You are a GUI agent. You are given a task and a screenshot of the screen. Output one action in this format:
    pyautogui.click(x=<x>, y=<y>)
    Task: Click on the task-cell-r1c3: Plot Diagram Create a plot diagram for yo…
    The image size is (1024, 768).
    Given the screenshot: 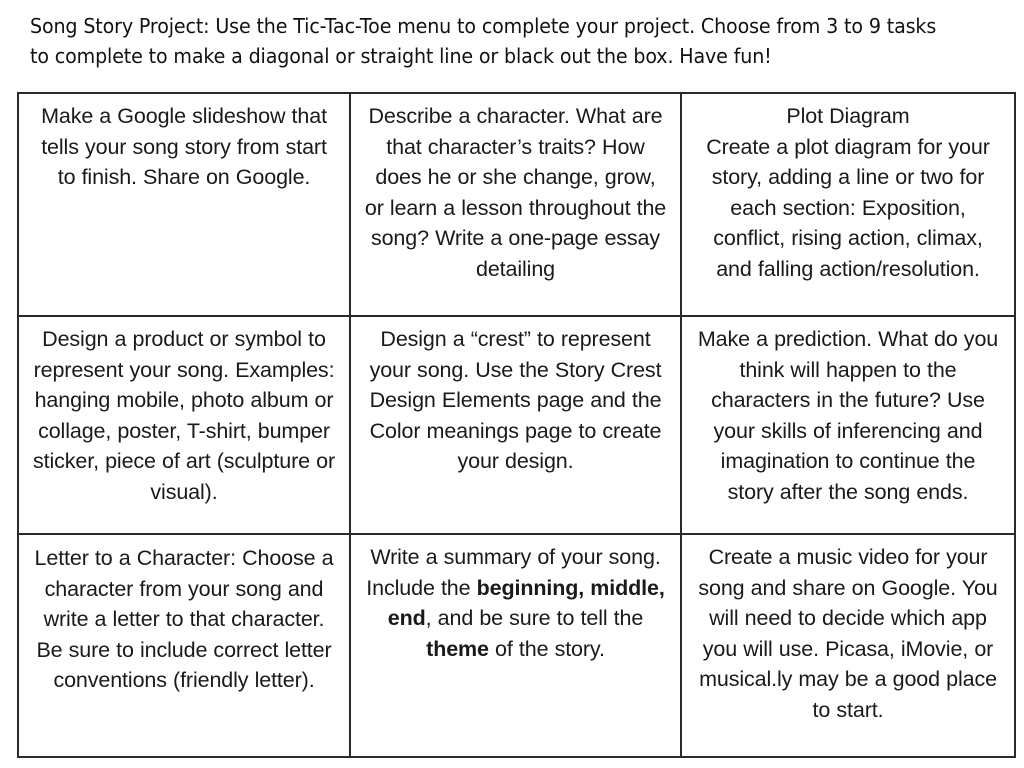 What is the action you would take?
    pyautogui.click(x=848, y=204)
    